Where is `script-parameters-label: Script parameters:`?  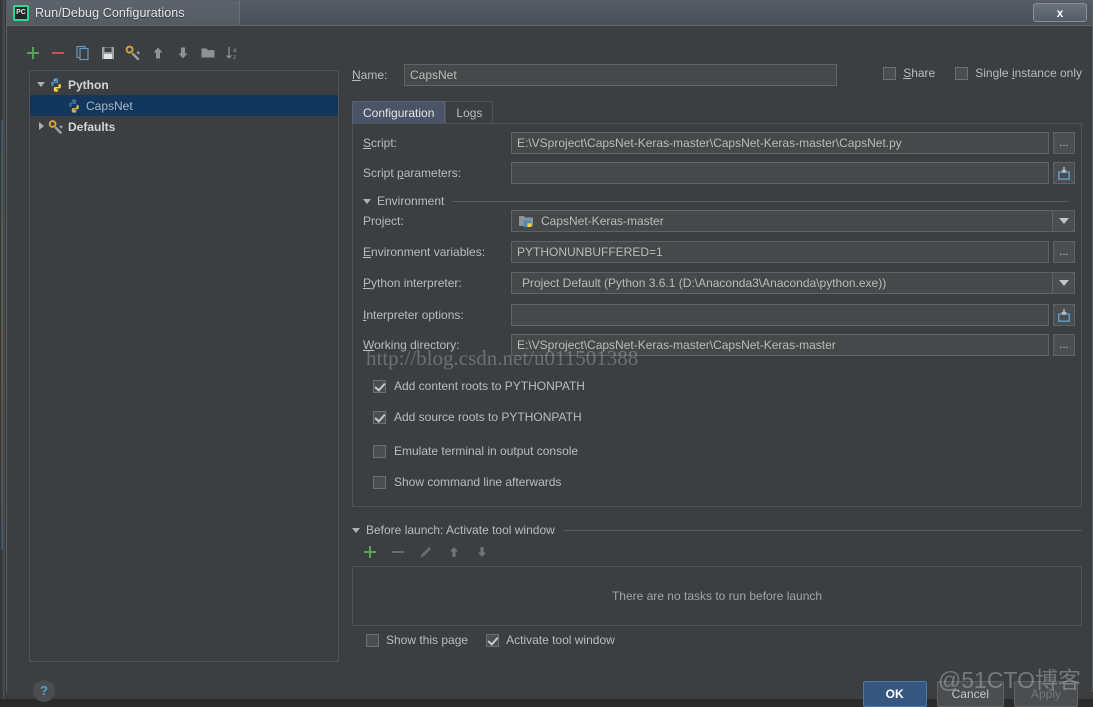
script-parameters-label: Script parameters: is located at coordinates (412, 173).